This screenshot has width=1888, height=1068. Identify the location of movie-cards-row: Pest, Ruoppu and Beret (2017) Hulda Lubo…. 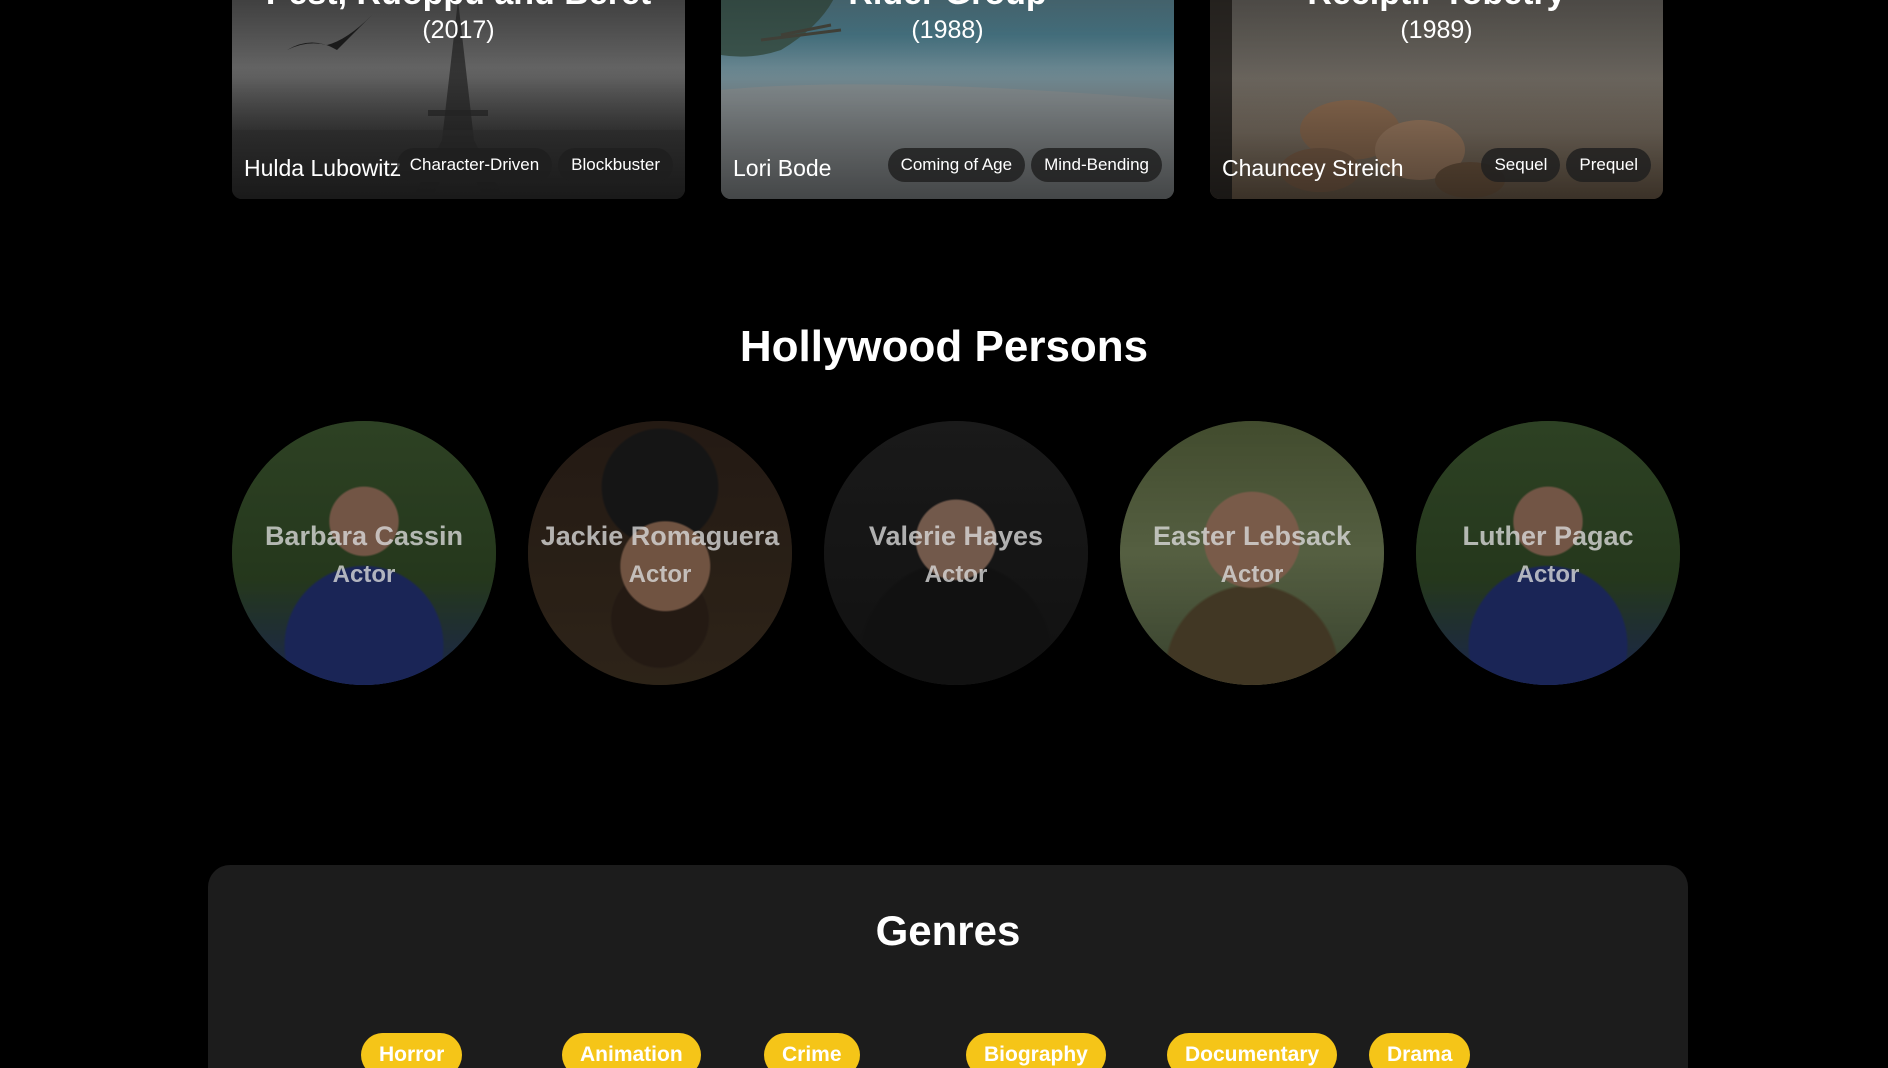
(948, 99).